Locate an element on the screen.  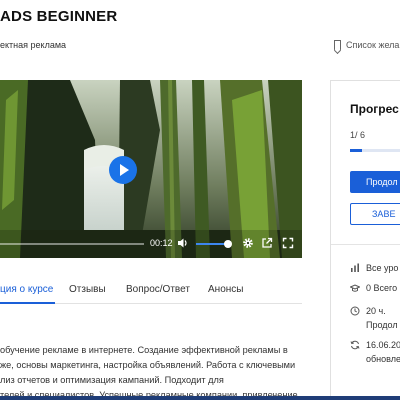
current-time: 00:12 is located at coordinates (161, 243).